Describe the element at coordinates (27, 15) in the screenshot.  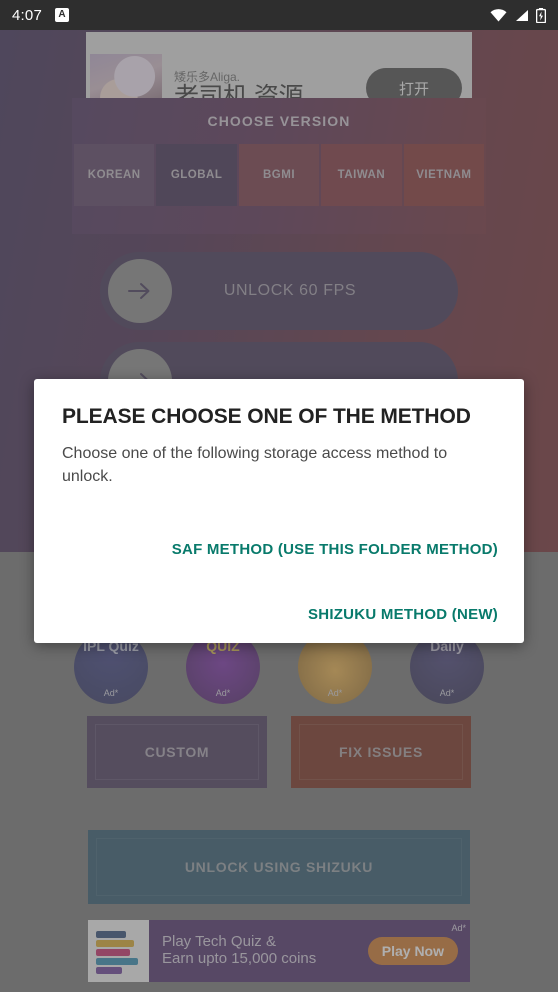
I see `status-time: 4:07` at that location.